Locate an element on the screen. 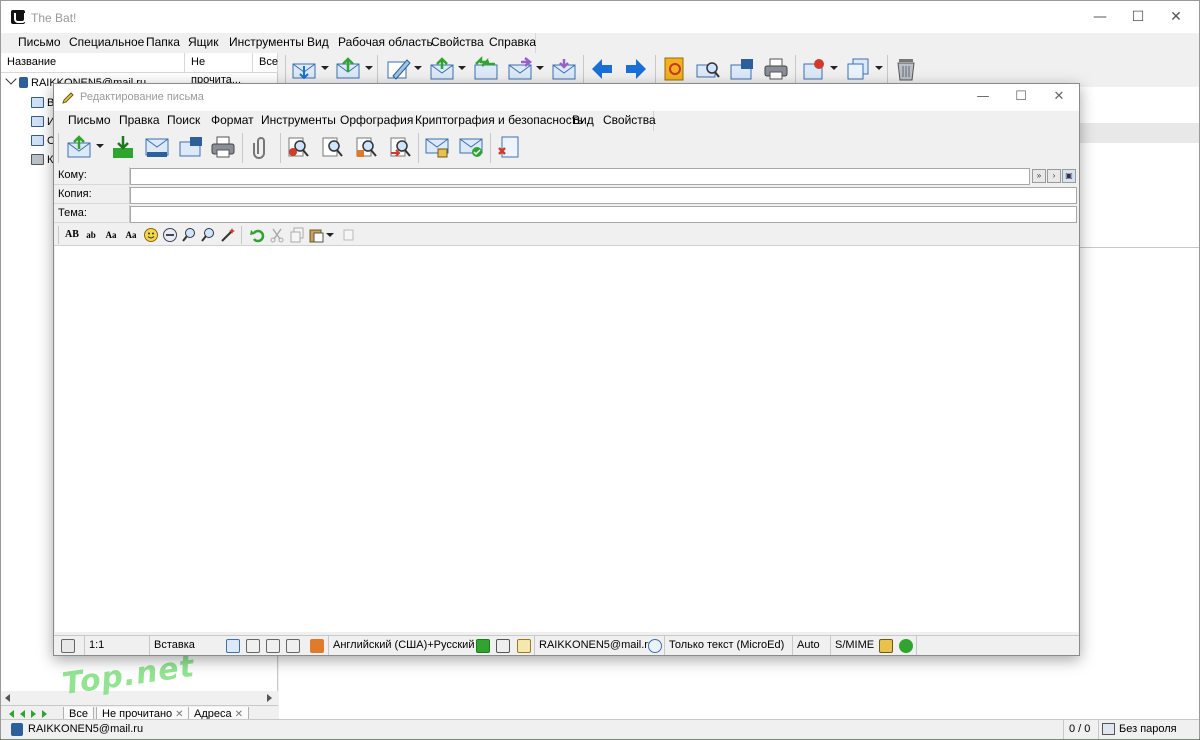  spell-check-icon is located at coordinates (317, 646).